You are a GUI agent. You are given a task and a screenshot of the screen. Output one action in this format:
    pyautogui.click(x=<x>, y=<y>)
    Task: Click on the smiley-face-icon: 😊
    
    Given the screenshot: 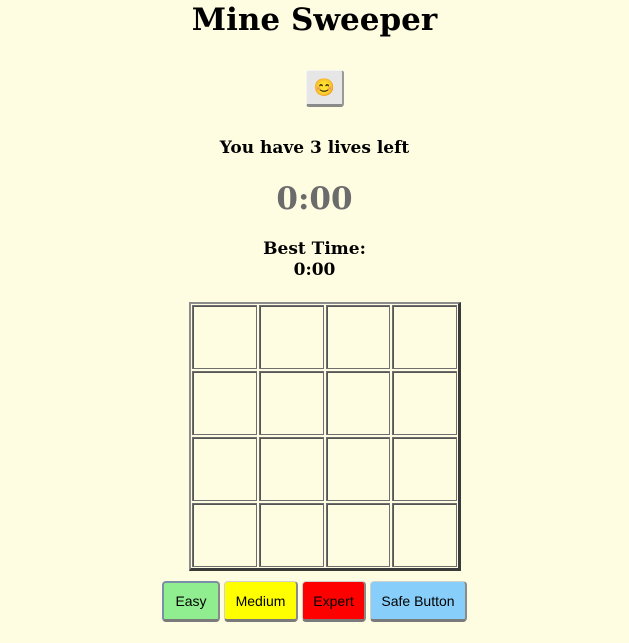 What is the action you would take?
    pyautogui.click(x=324, y=87)
    